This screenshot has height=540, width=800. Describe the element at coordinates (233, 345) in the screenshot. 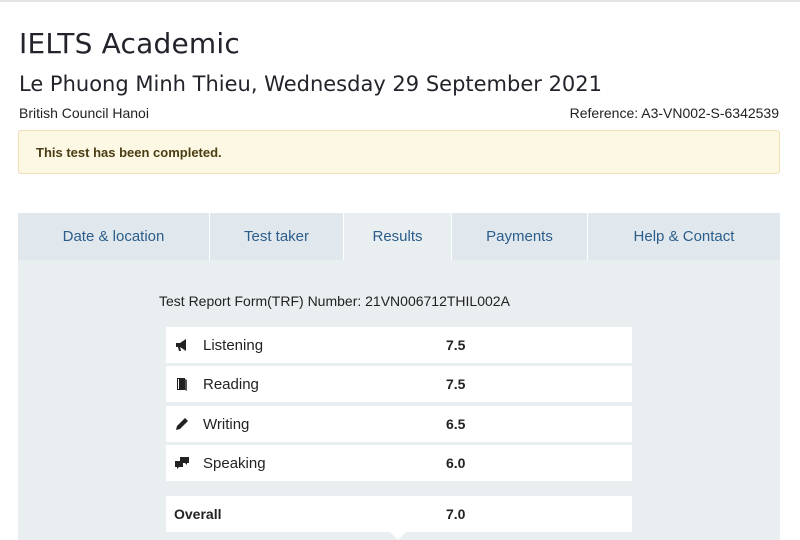

I see `score-label: Listening` at that location.